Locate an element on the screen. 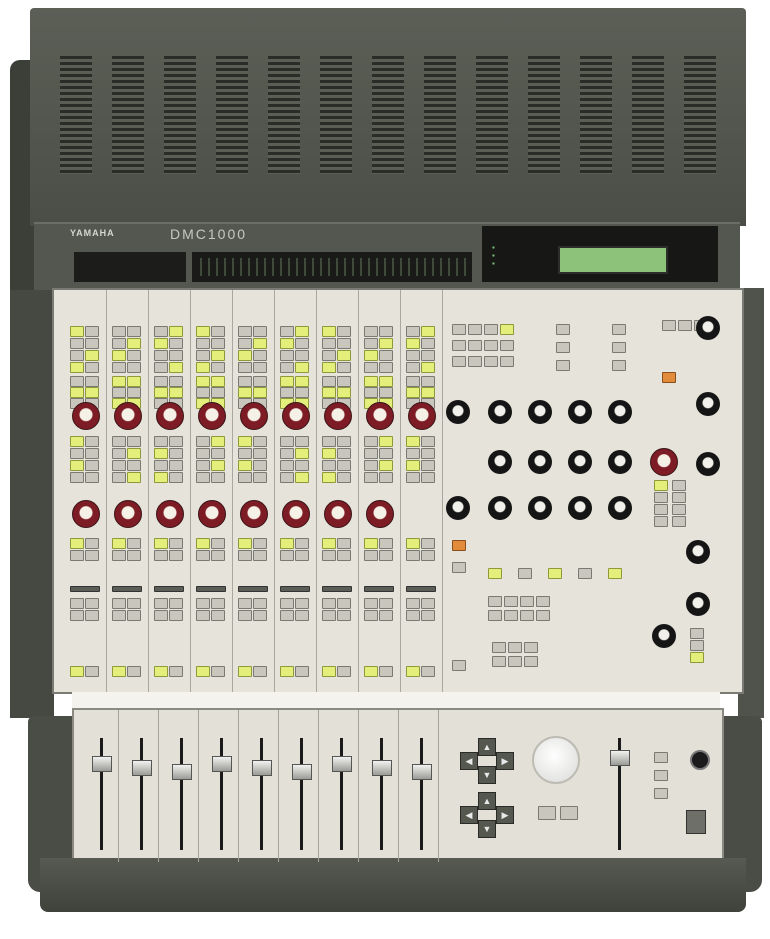 This screenshot has width=770, height=939. monitor-knob is located at coordinates (708, 328).